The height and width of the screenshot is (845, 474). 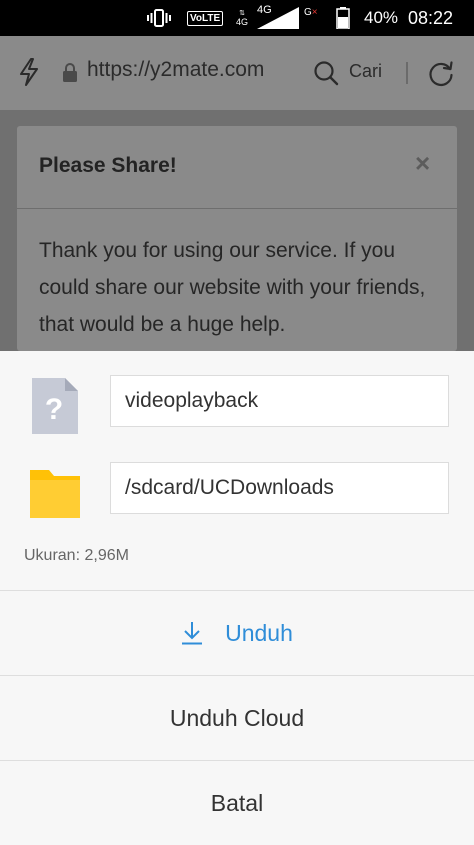 What do you see at coordinates (431, 17) in the screenshot?
I see `clock: 08:22` at bounding box center [431, 17].